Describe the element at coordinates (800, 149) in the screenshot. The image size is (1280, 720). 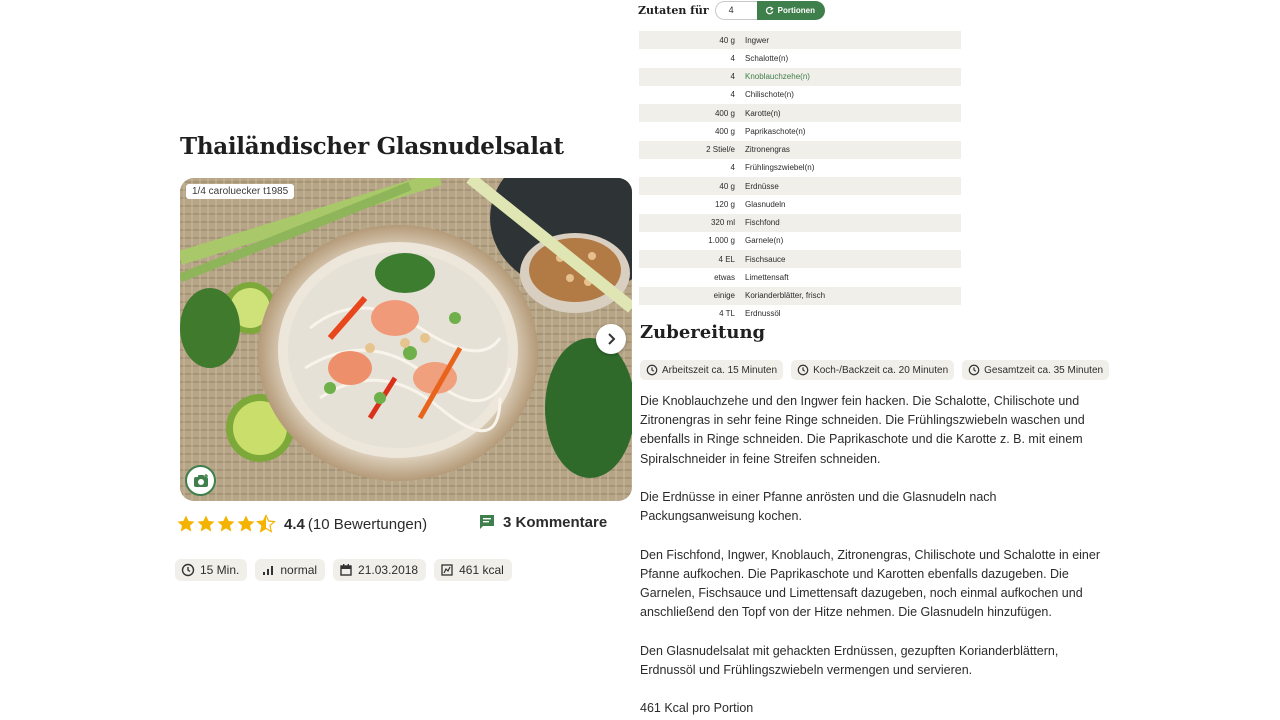
I see `ingredient-row: 2 Stiel/e Zitronengras` at that location.